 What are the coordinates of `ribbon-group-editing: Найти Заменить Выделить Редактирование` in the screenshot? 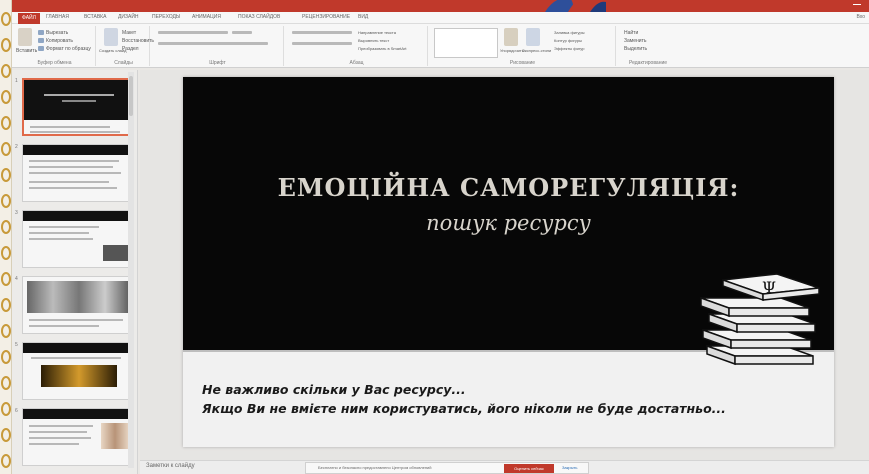 It's located at (648, 46).